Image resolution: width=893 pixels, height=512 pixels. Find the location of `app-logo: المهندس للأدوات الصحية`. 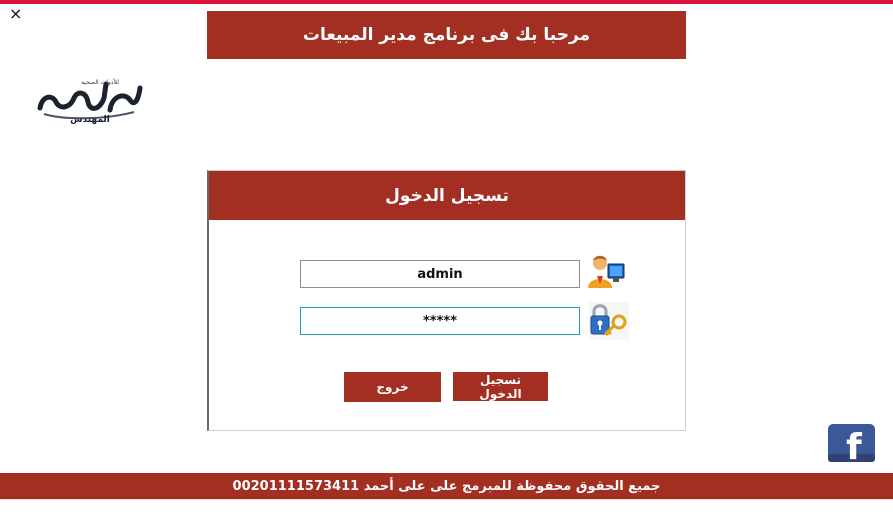

app-logo: المهندس للأدوات الصحية is located at coordinates (90, 101).